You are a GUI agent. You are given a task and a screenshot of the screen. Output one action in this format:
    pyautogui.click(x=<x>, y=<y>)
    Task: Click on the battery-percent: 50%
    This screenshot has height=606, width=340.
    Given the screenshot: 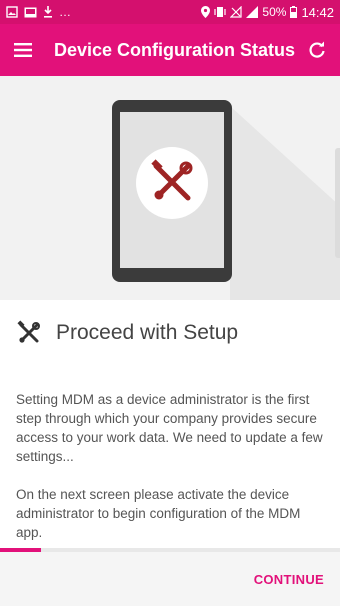 What is the action you would take?
    pyautogui.click(x=274, y=12)
    